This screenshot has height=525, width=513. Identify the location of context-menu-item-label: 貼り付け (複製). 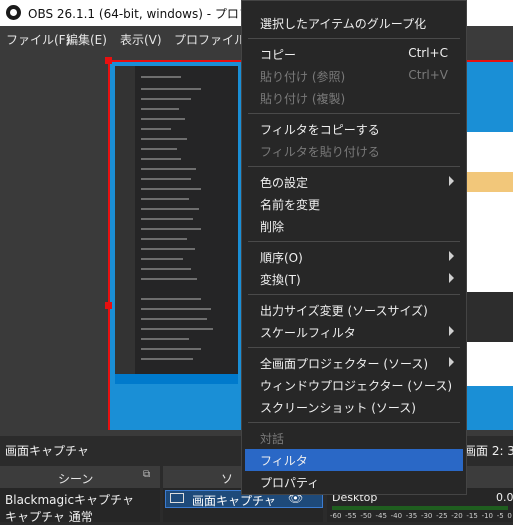
(303, 99).